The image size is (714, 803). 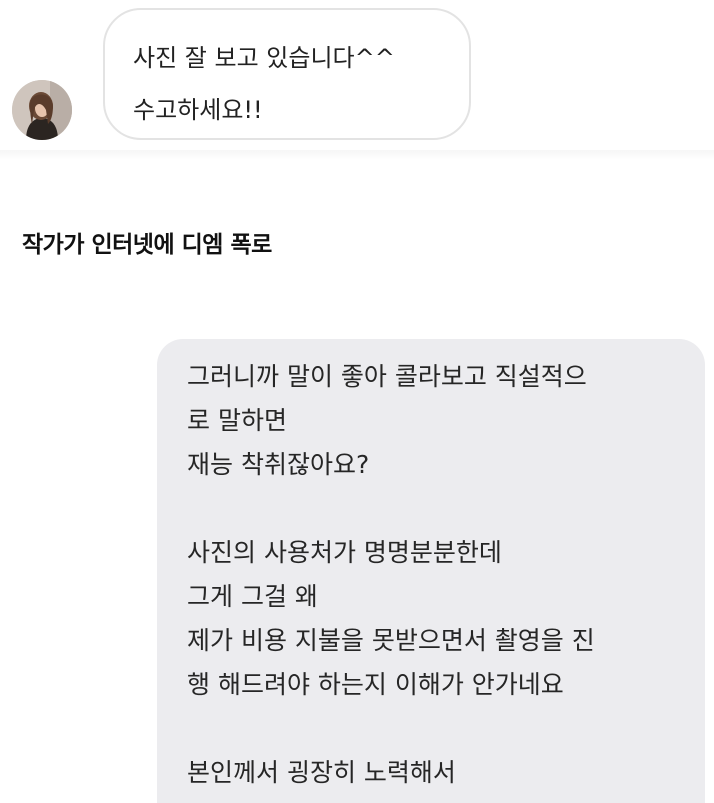 I want to click on message-line: 그러니까 말이 좋아 콜라보고 직설적으, so click(x=387, y=376).